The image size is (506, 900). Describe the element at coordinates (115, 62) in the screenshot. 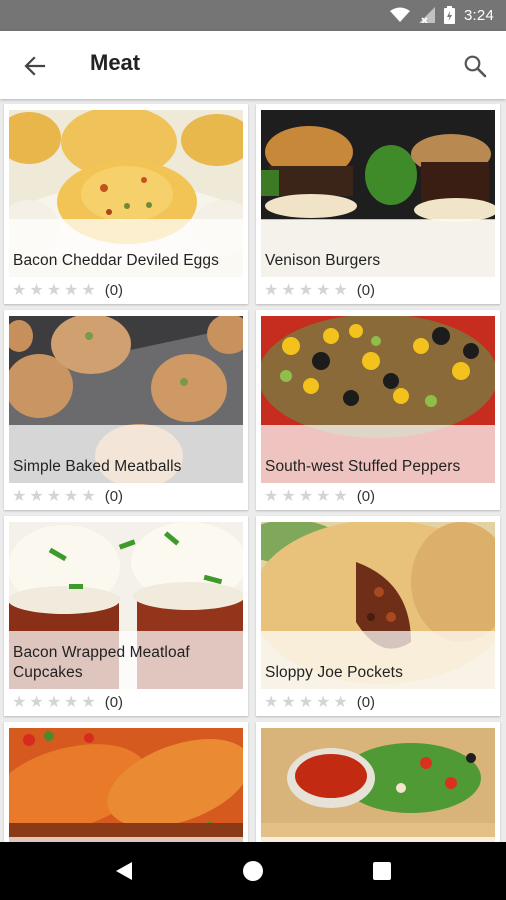

I see `page-title: Meat` at that location.